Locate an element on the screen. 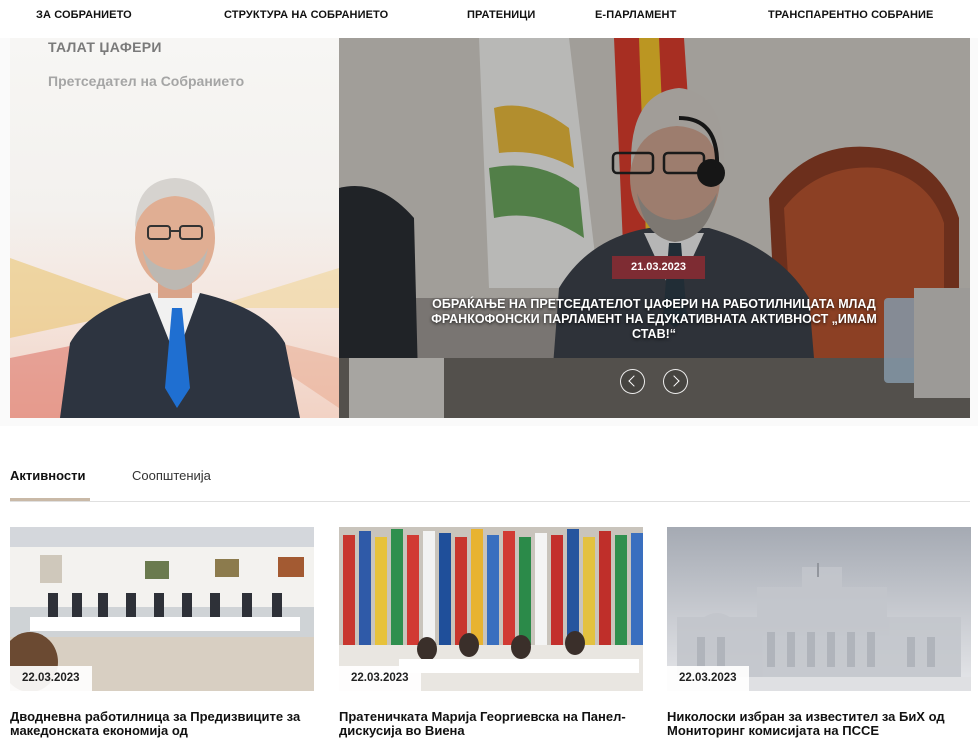 This screenshot has width=978, height=751. news-tabs: Активности Соопштенија is located at coordinates (490, 485).